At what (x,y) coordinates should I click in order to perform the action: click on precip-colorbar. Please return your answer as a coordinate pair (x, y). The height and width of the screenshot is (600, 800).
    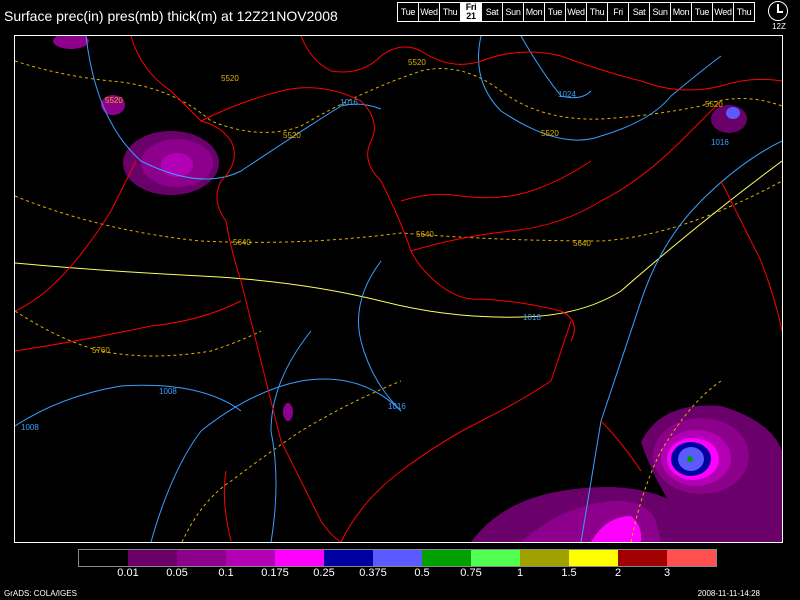
    Looking at the image, I should click on (397, 558).